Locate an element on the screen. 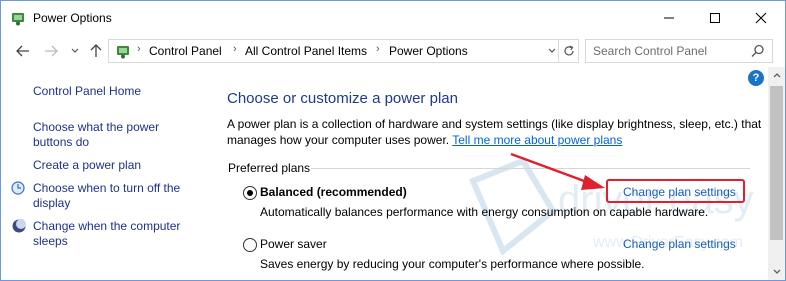 The height and width of the screenshot is (281, 786). display-timer-icon is located at coordinates (18, 188).